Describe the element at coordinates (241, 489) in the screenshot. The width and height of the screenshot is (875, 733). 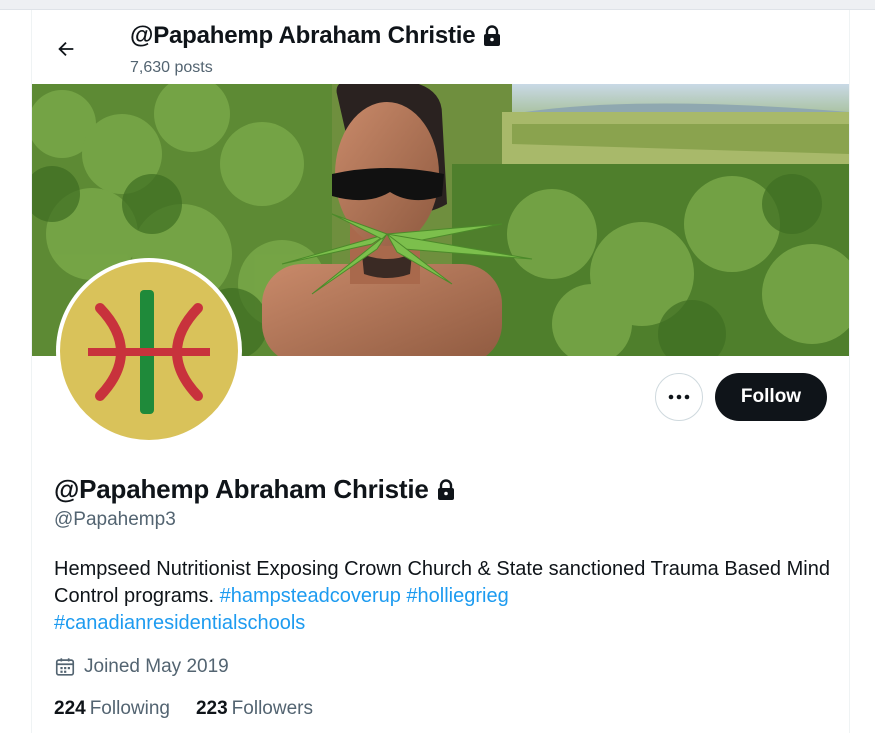
I see `display-name-text: @Papahemp Abraham Christie` at that location.